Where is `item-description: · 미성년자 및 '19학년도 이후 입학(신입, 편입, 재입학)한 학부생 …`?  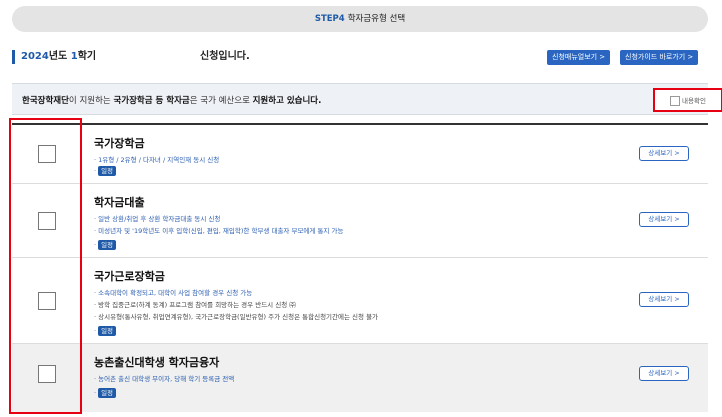
item-description: · 미성년자 및 '19학년도 이후 입학(신입, 편입, 재입학)한 학부생 … is located at coordinates (219, 231).